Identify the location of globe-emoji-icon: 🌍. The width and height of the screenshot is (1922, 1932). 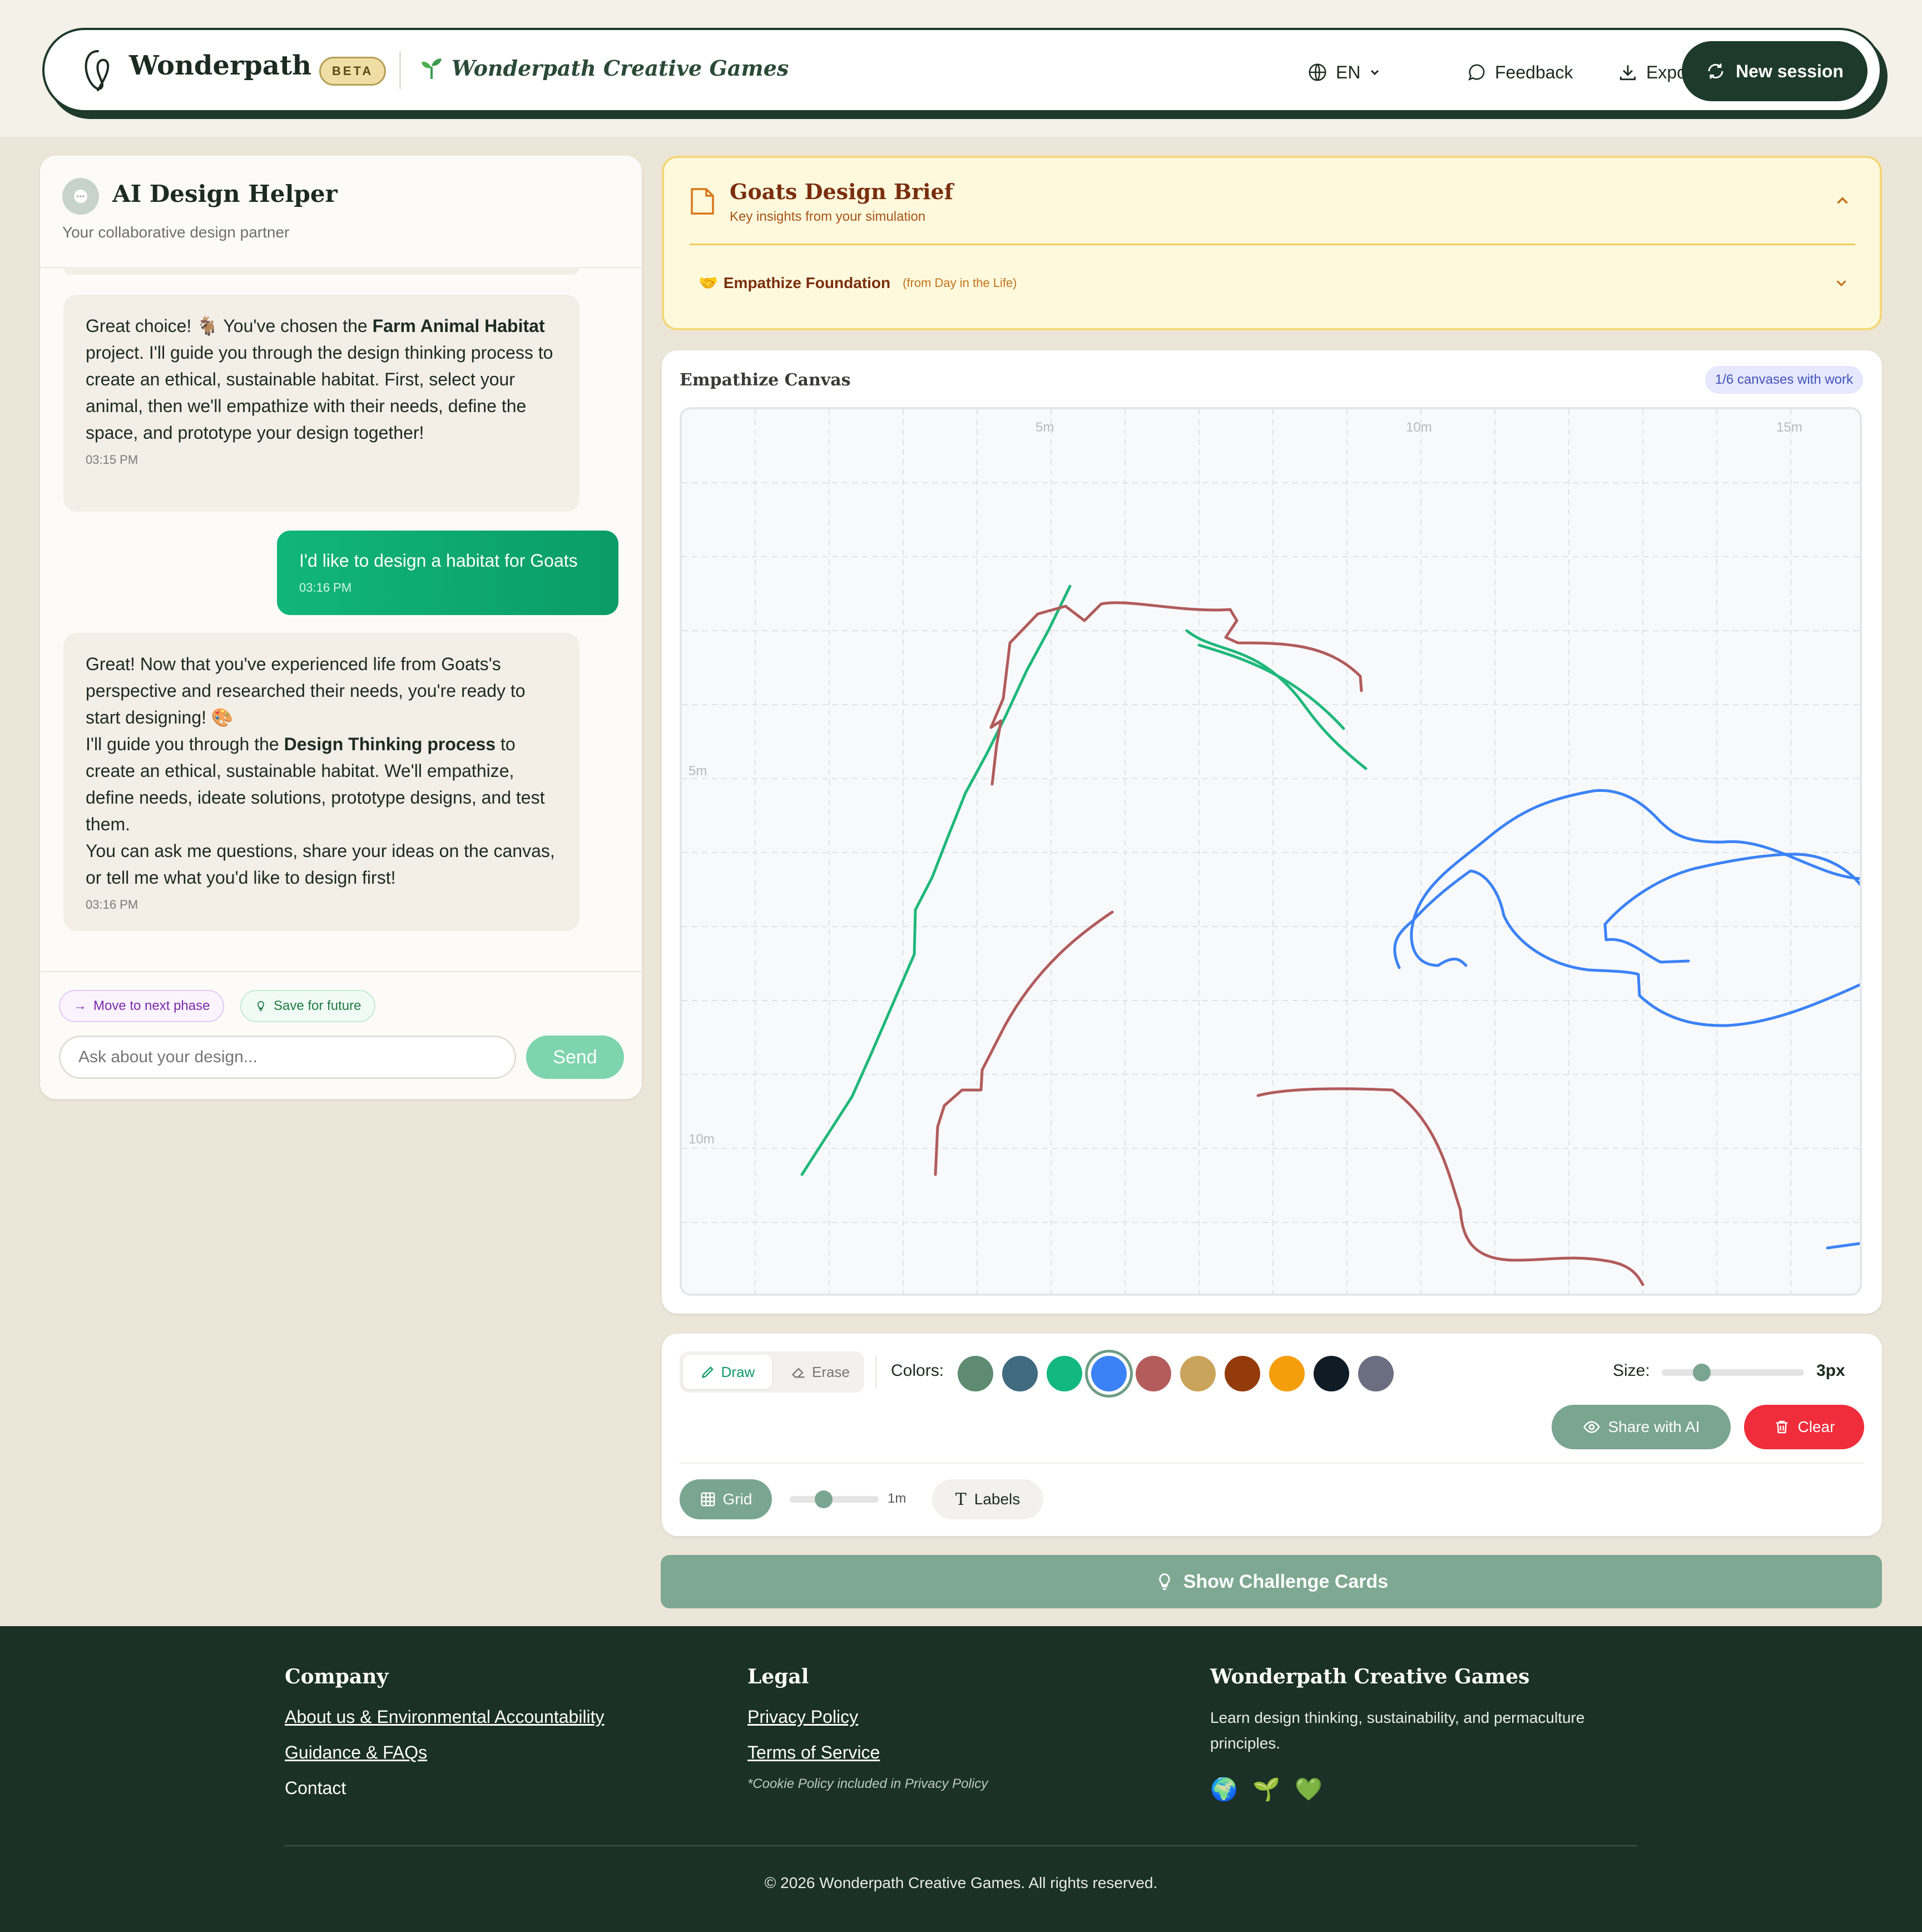
(1224, 1790).